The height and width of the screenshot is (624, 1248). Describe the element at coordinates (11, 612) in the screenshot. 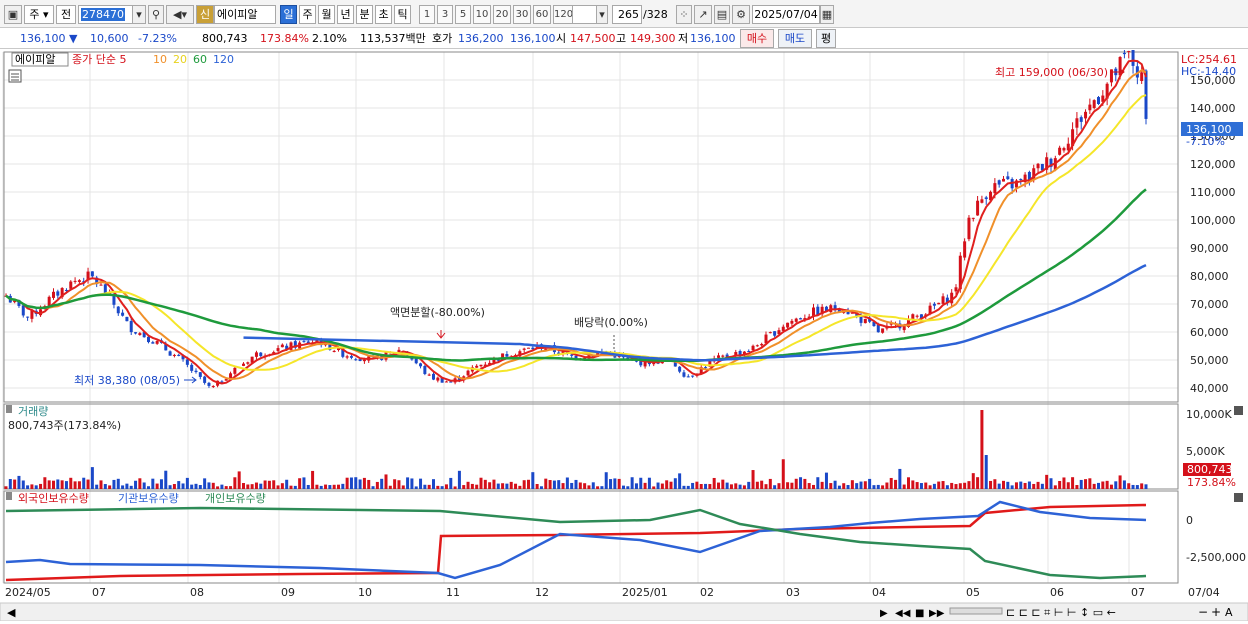

I see `scroll-left-icon: ◀` at that location.